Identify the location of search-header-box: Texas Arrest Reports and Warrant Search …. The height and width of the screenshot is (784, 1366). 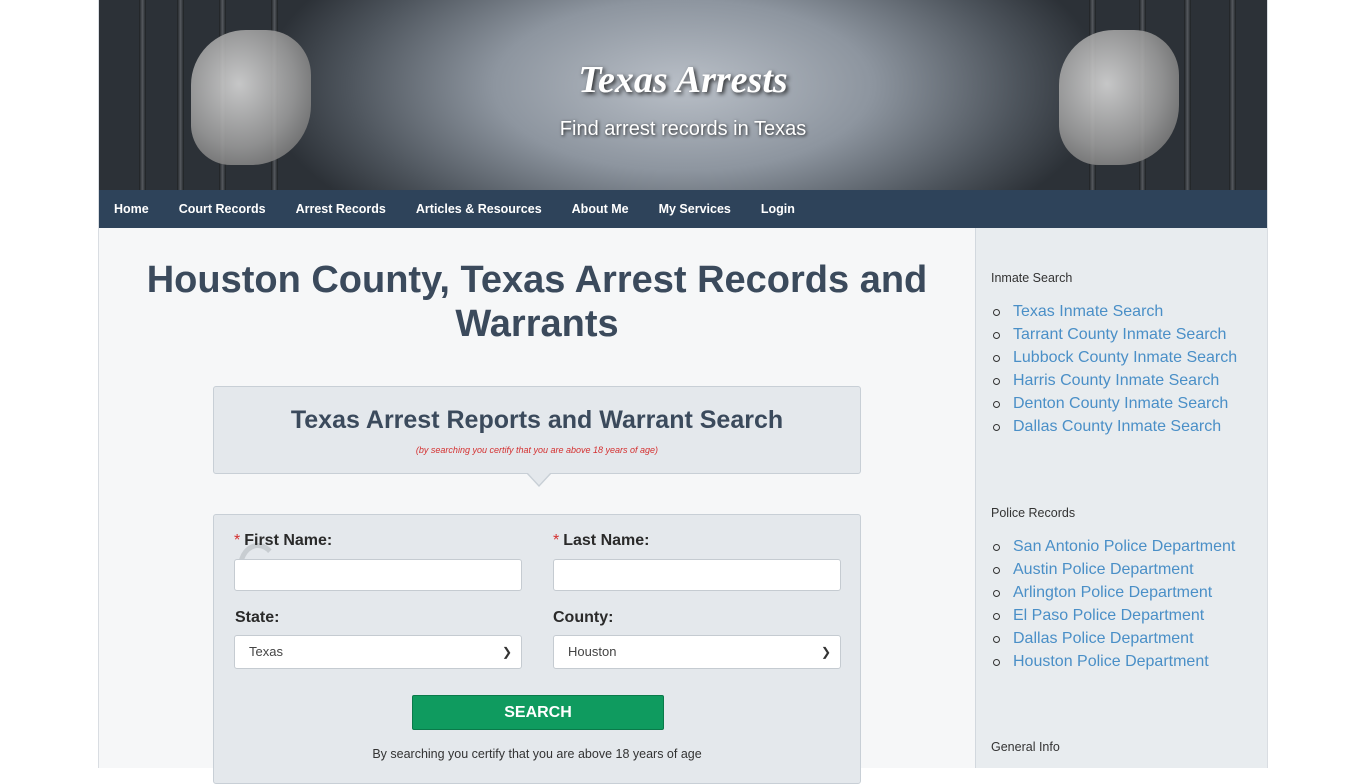
(537, 436).